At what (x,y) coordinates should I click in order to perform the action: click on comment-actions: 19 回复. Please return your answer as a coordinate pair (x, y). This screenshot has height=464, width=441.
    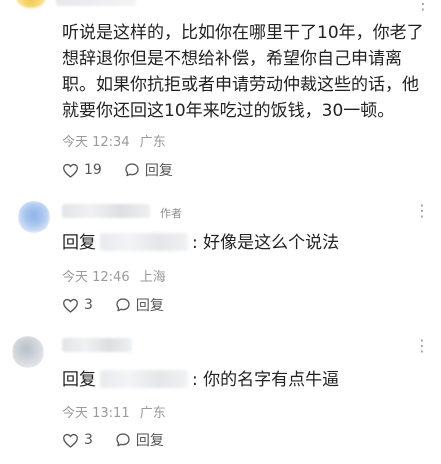
    Looking at the image, I should click on (128, 170).